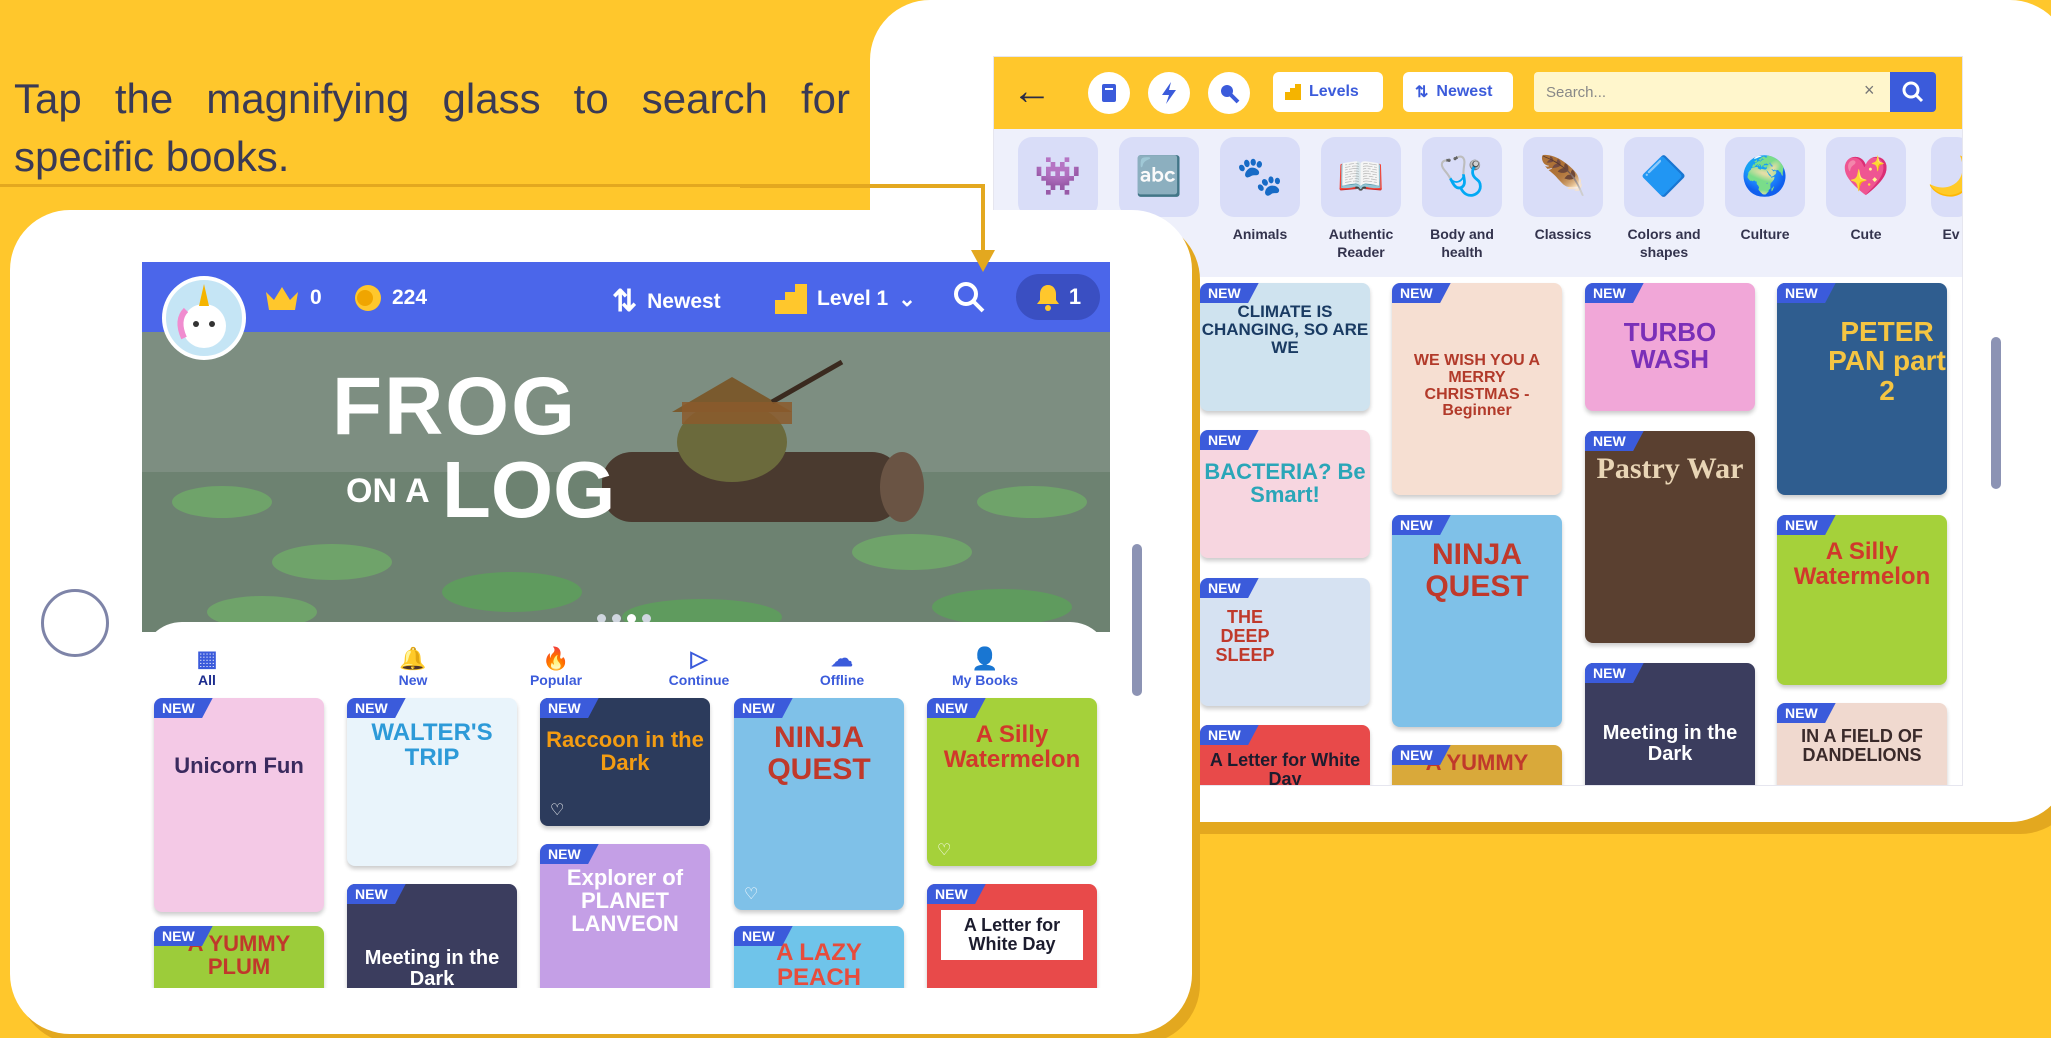 This screenshot has height=1038, width=2051. Describe the element at coordinates (207, 658) in the screenshot. I see `grid-icon: ▦` at that location.